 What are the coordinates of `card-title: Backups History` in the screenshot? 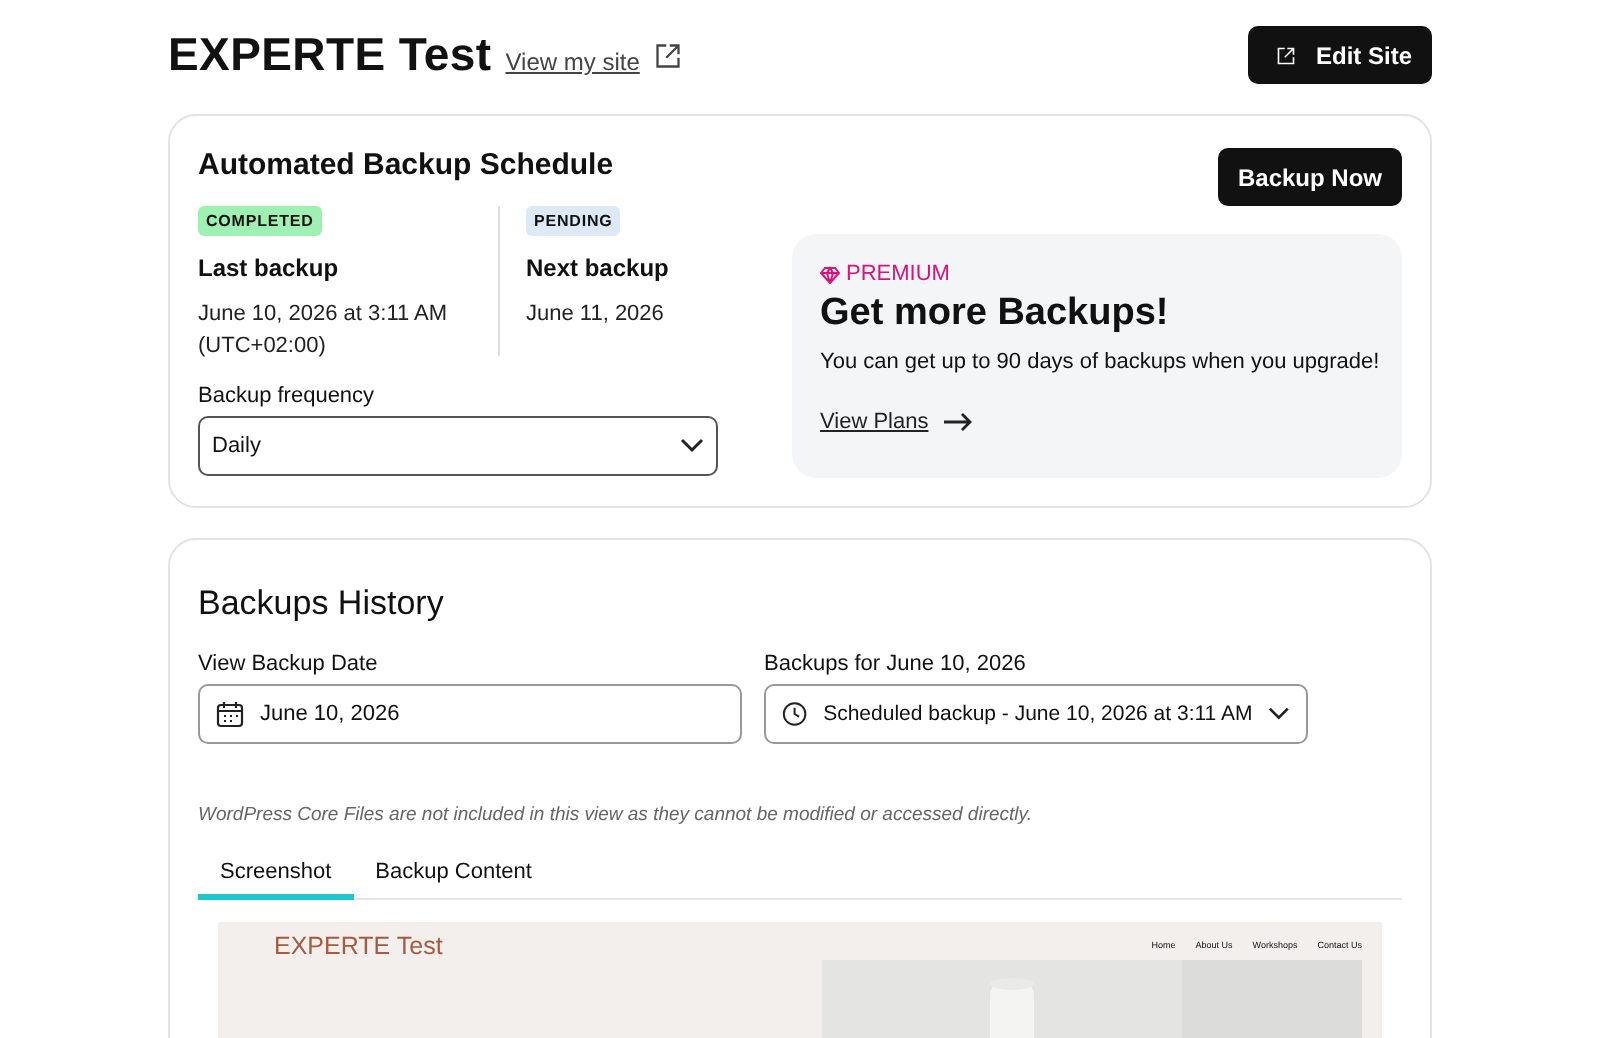 It's located at (322, 604).